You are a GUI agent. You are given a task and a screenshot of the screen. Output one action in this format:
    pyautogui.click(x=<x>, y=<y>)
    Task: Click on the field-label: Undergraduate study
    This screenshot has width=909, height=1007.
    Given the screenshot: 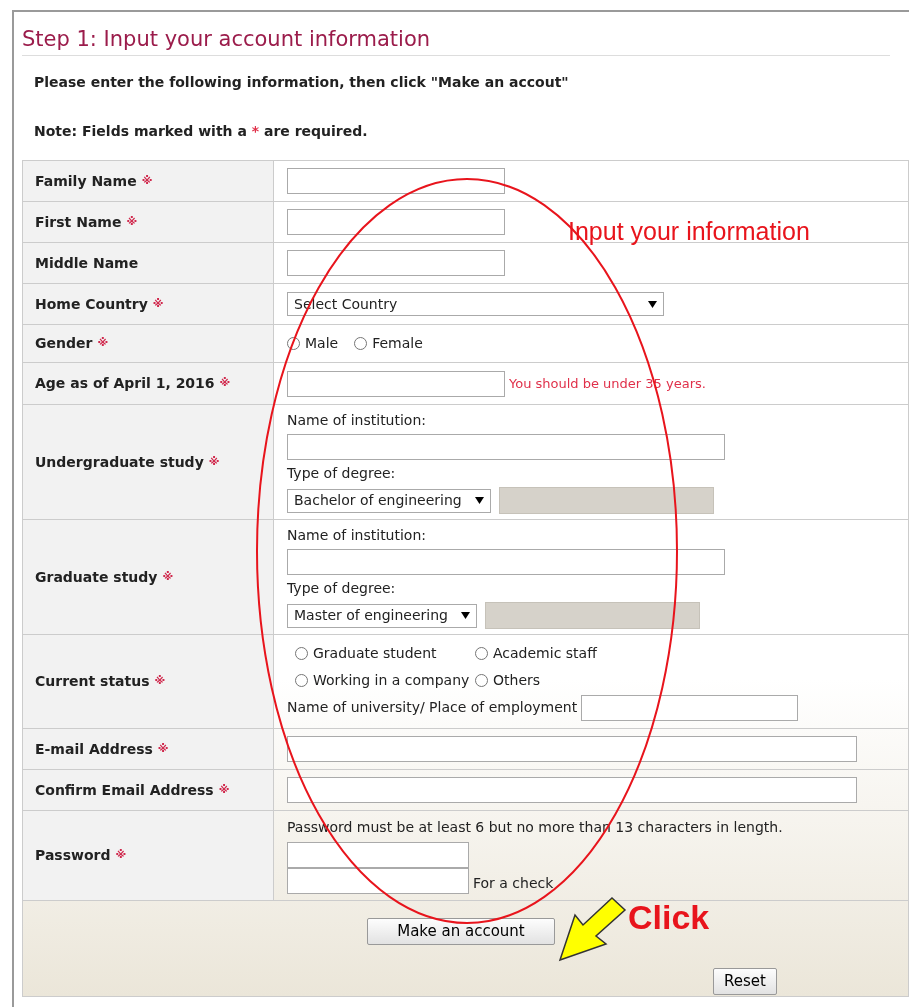 What is the action you would take?
    pyautogui.click(x=119, y=462)
    